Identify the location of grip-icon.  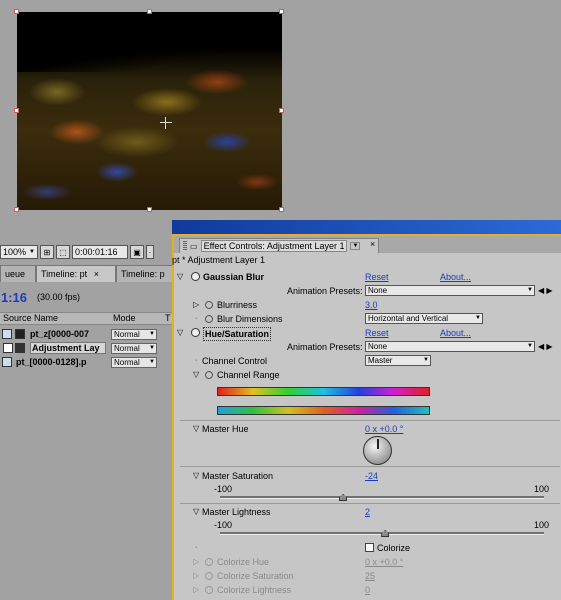
(185, 246).